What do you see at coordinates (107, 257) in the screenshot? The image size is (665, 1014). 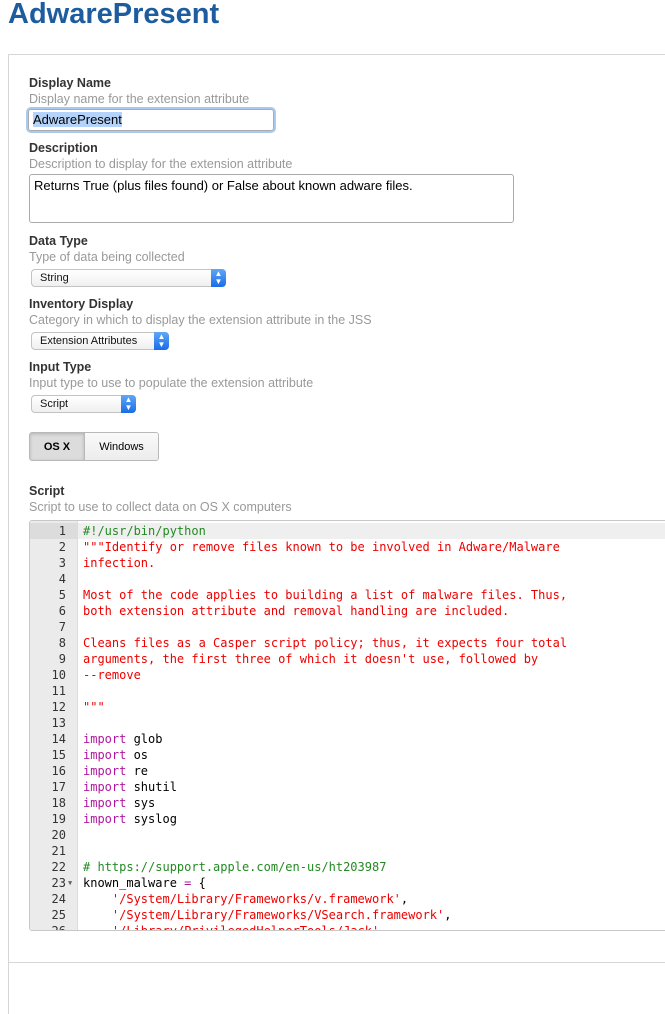 I see `data-type-hint: Type of data being collected` at bounding box center [107, 257].